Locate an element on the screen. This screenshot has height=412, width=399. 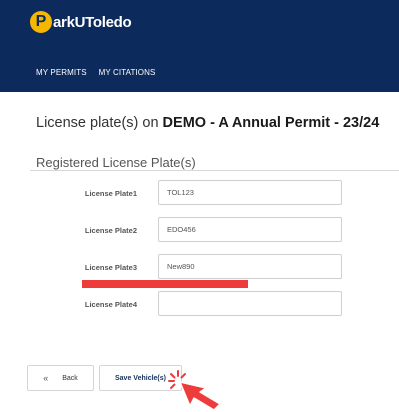
logo-text: arkUToledo is located at coordinates (92, 22).